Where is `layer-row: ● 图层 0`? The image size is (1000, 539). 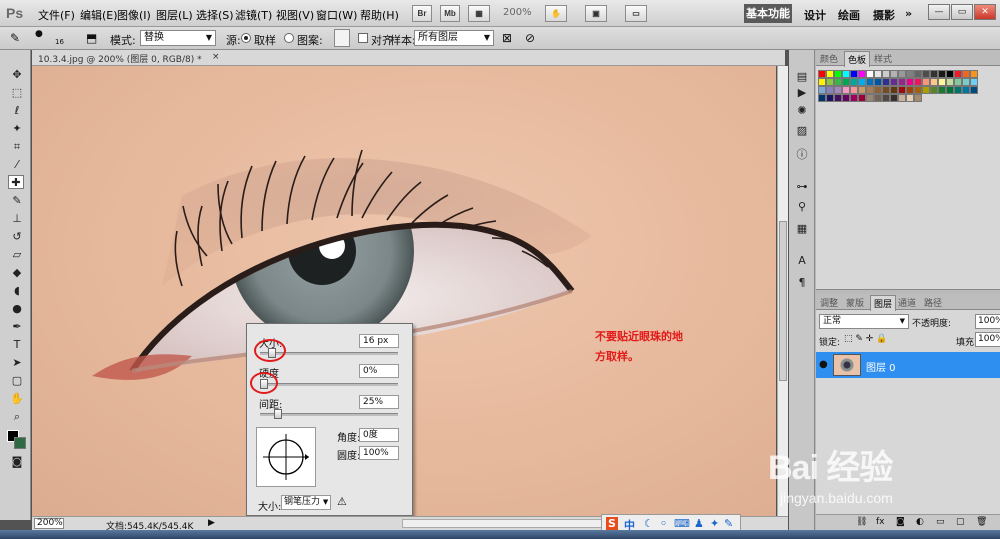 layer-row: ● 图层 0 is located at coordinates (908, 365).